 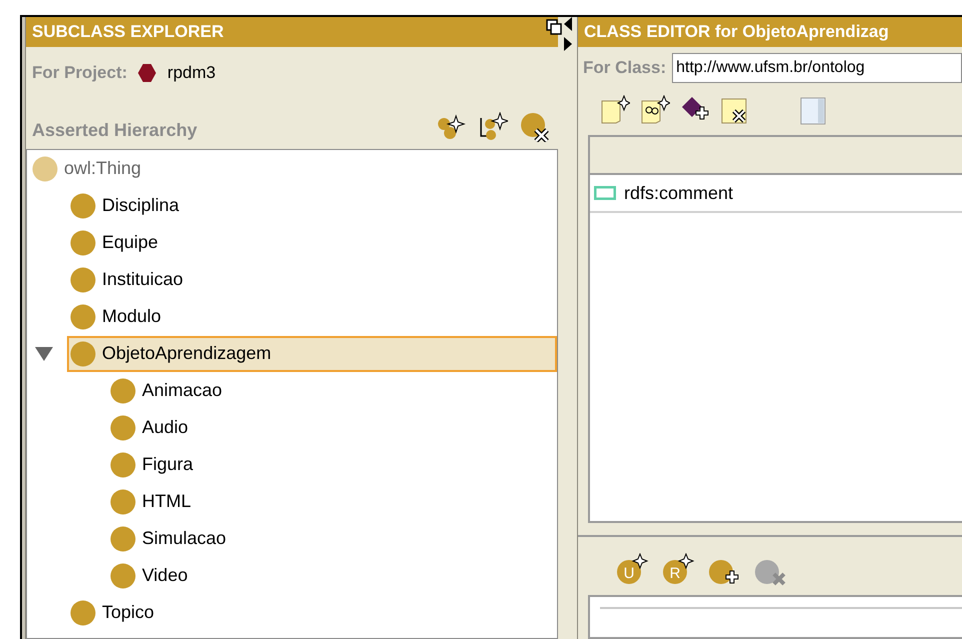 What do you see at coordinates (312, 316) in the screenshot?
I see `tree-item: Modulo` at bounding box center [312, 316].